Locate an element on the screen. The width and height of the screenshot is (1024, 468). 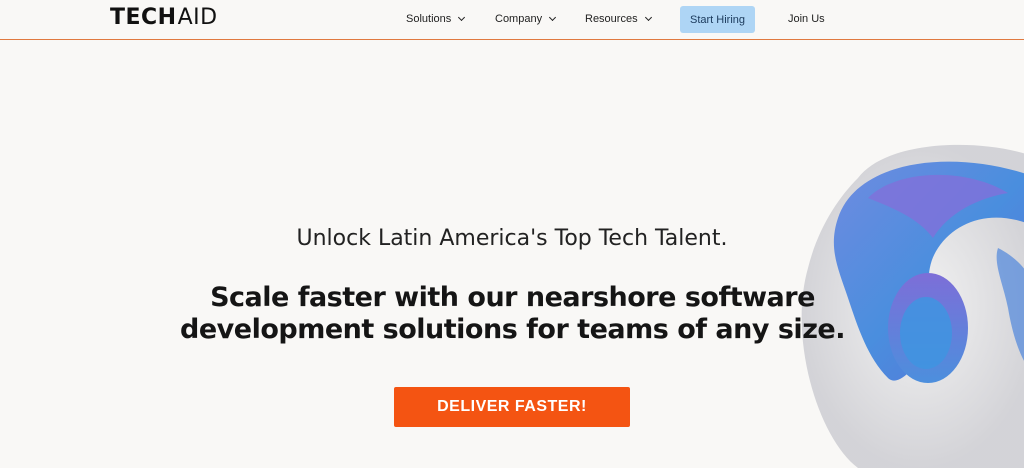
nav-item-resources: Resources is located at coordinates (618, 19).